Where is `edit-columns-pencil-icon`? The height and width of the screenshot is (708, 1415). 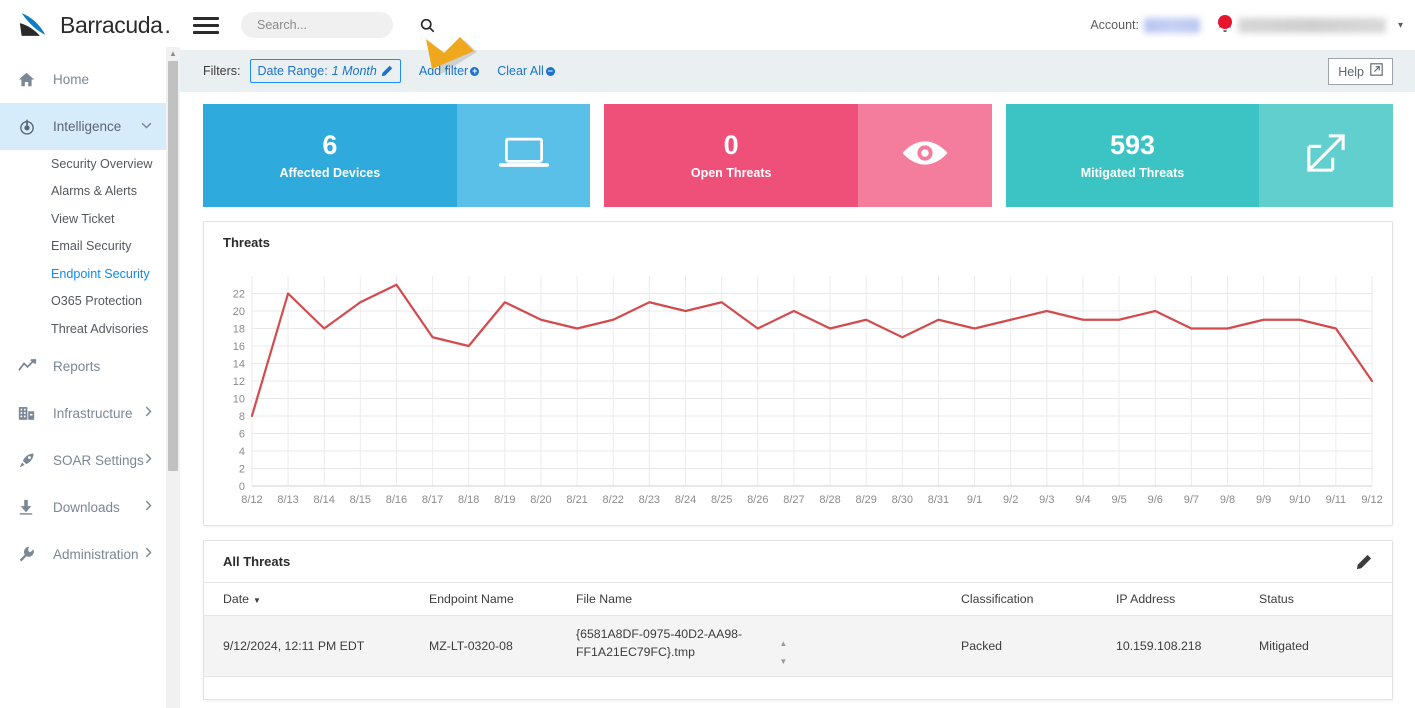 edit-columns-pencil-icon is located at coordinates (1364, 564).